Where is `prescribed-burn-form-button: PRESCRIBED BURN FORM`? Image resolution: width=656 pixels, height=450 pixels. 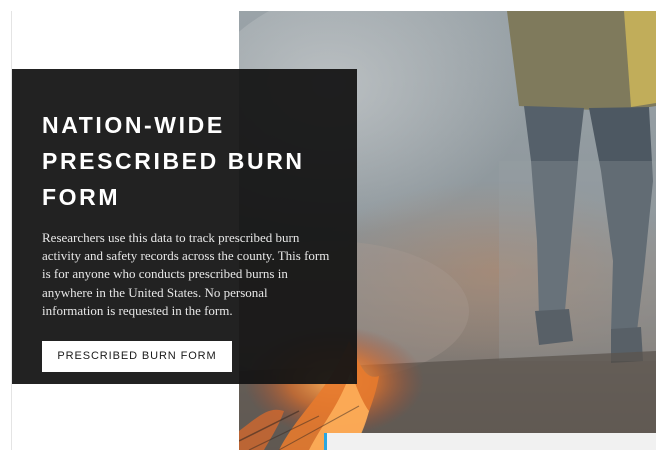 prescribed-burn-form-button: PRESCRIBED BURN FORM is located at coordinates (137, 357).